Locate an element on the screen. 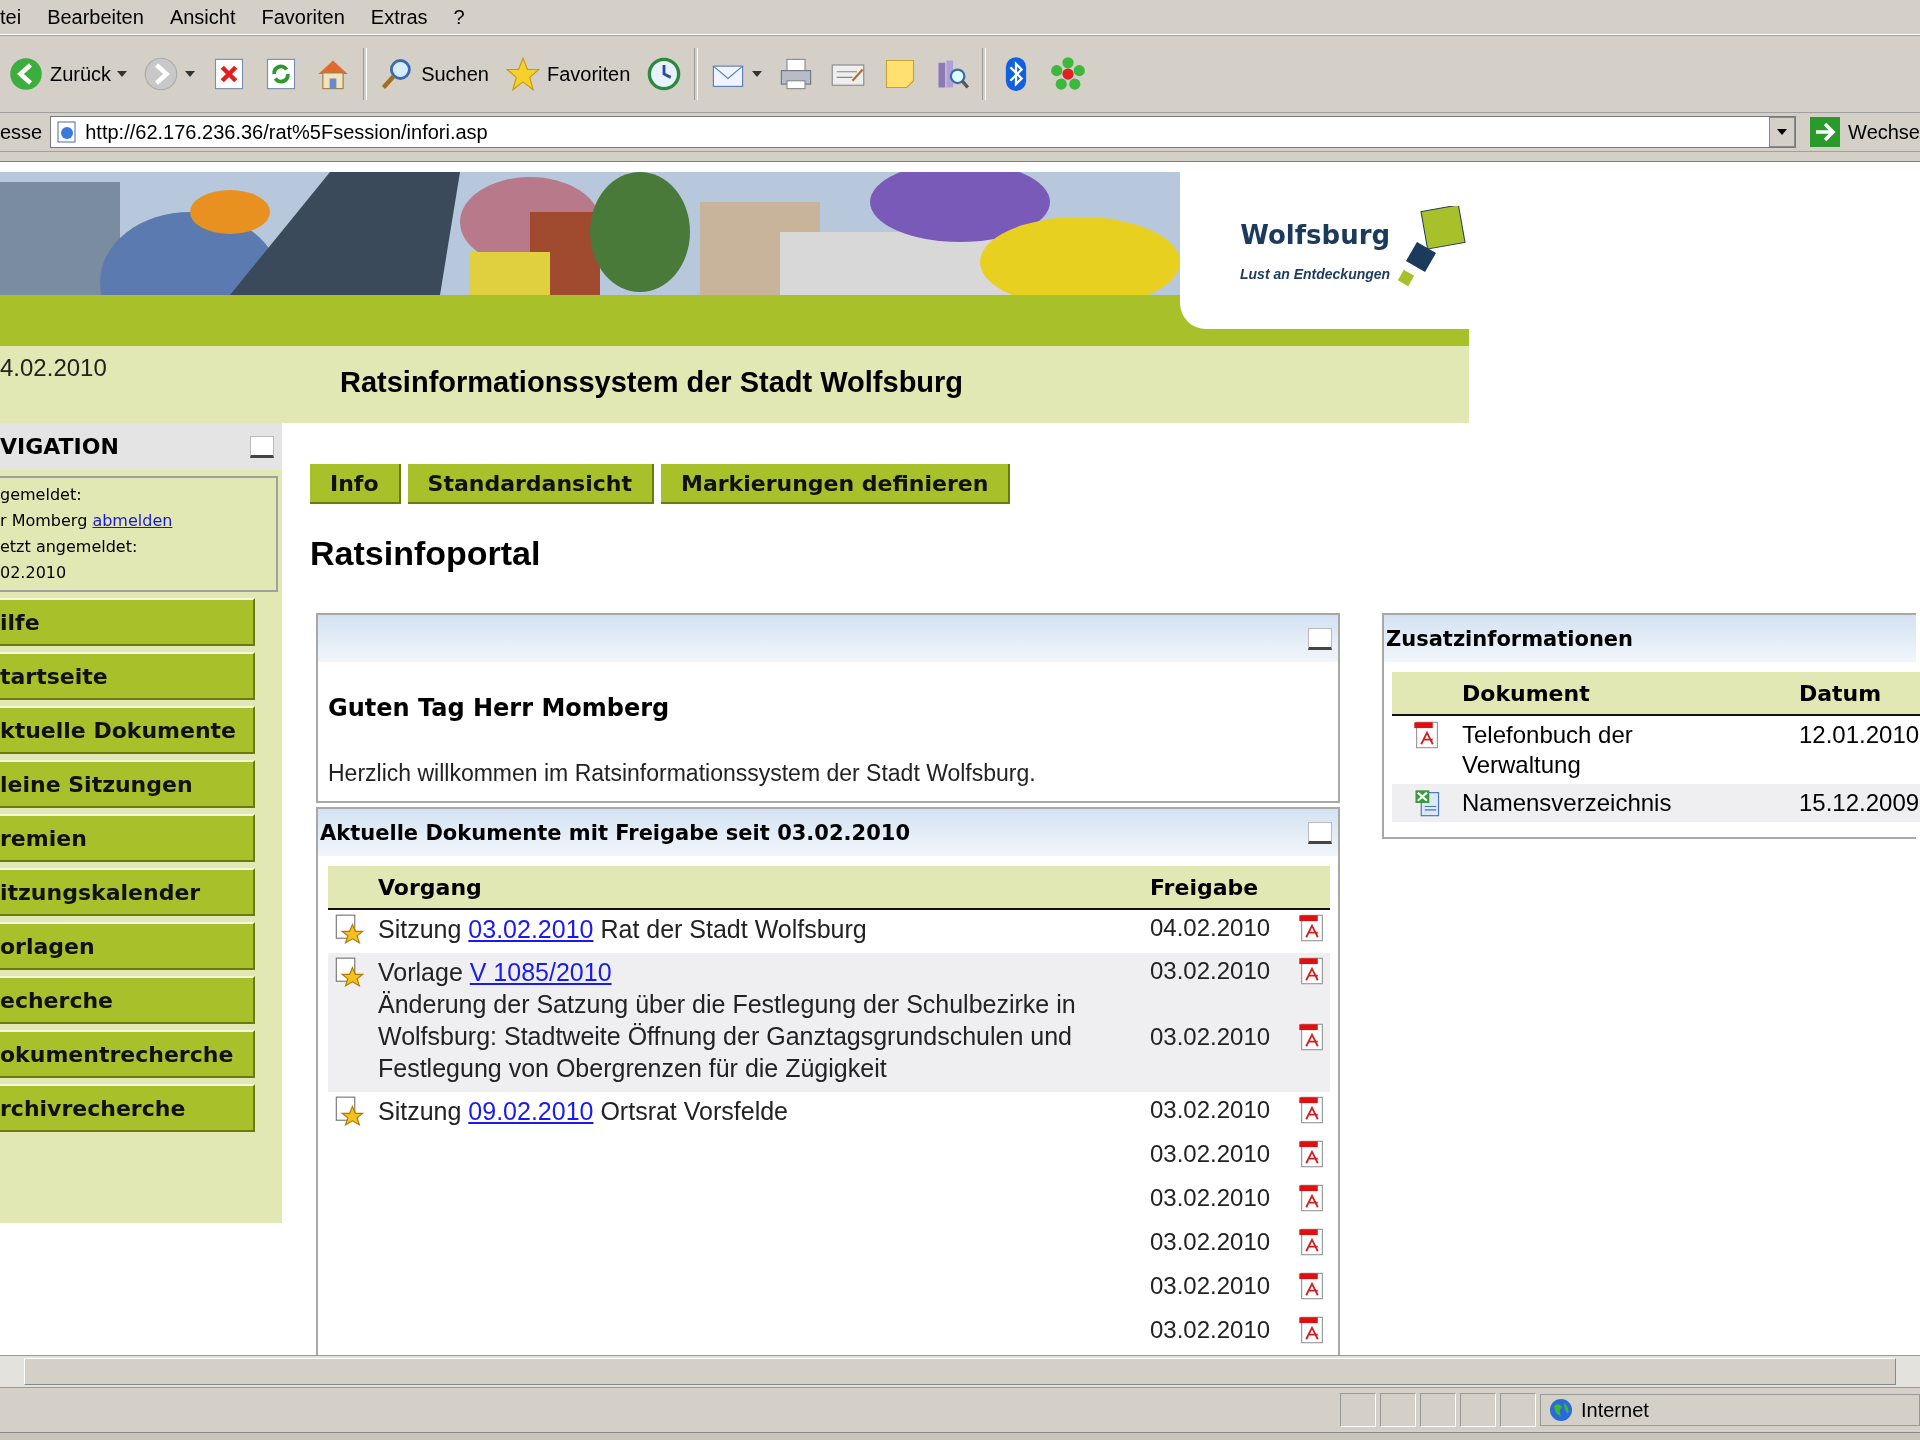 This screenshot has width=1920, height=1440. nav-button: itzungskalender is located at coordinates (127, 892).